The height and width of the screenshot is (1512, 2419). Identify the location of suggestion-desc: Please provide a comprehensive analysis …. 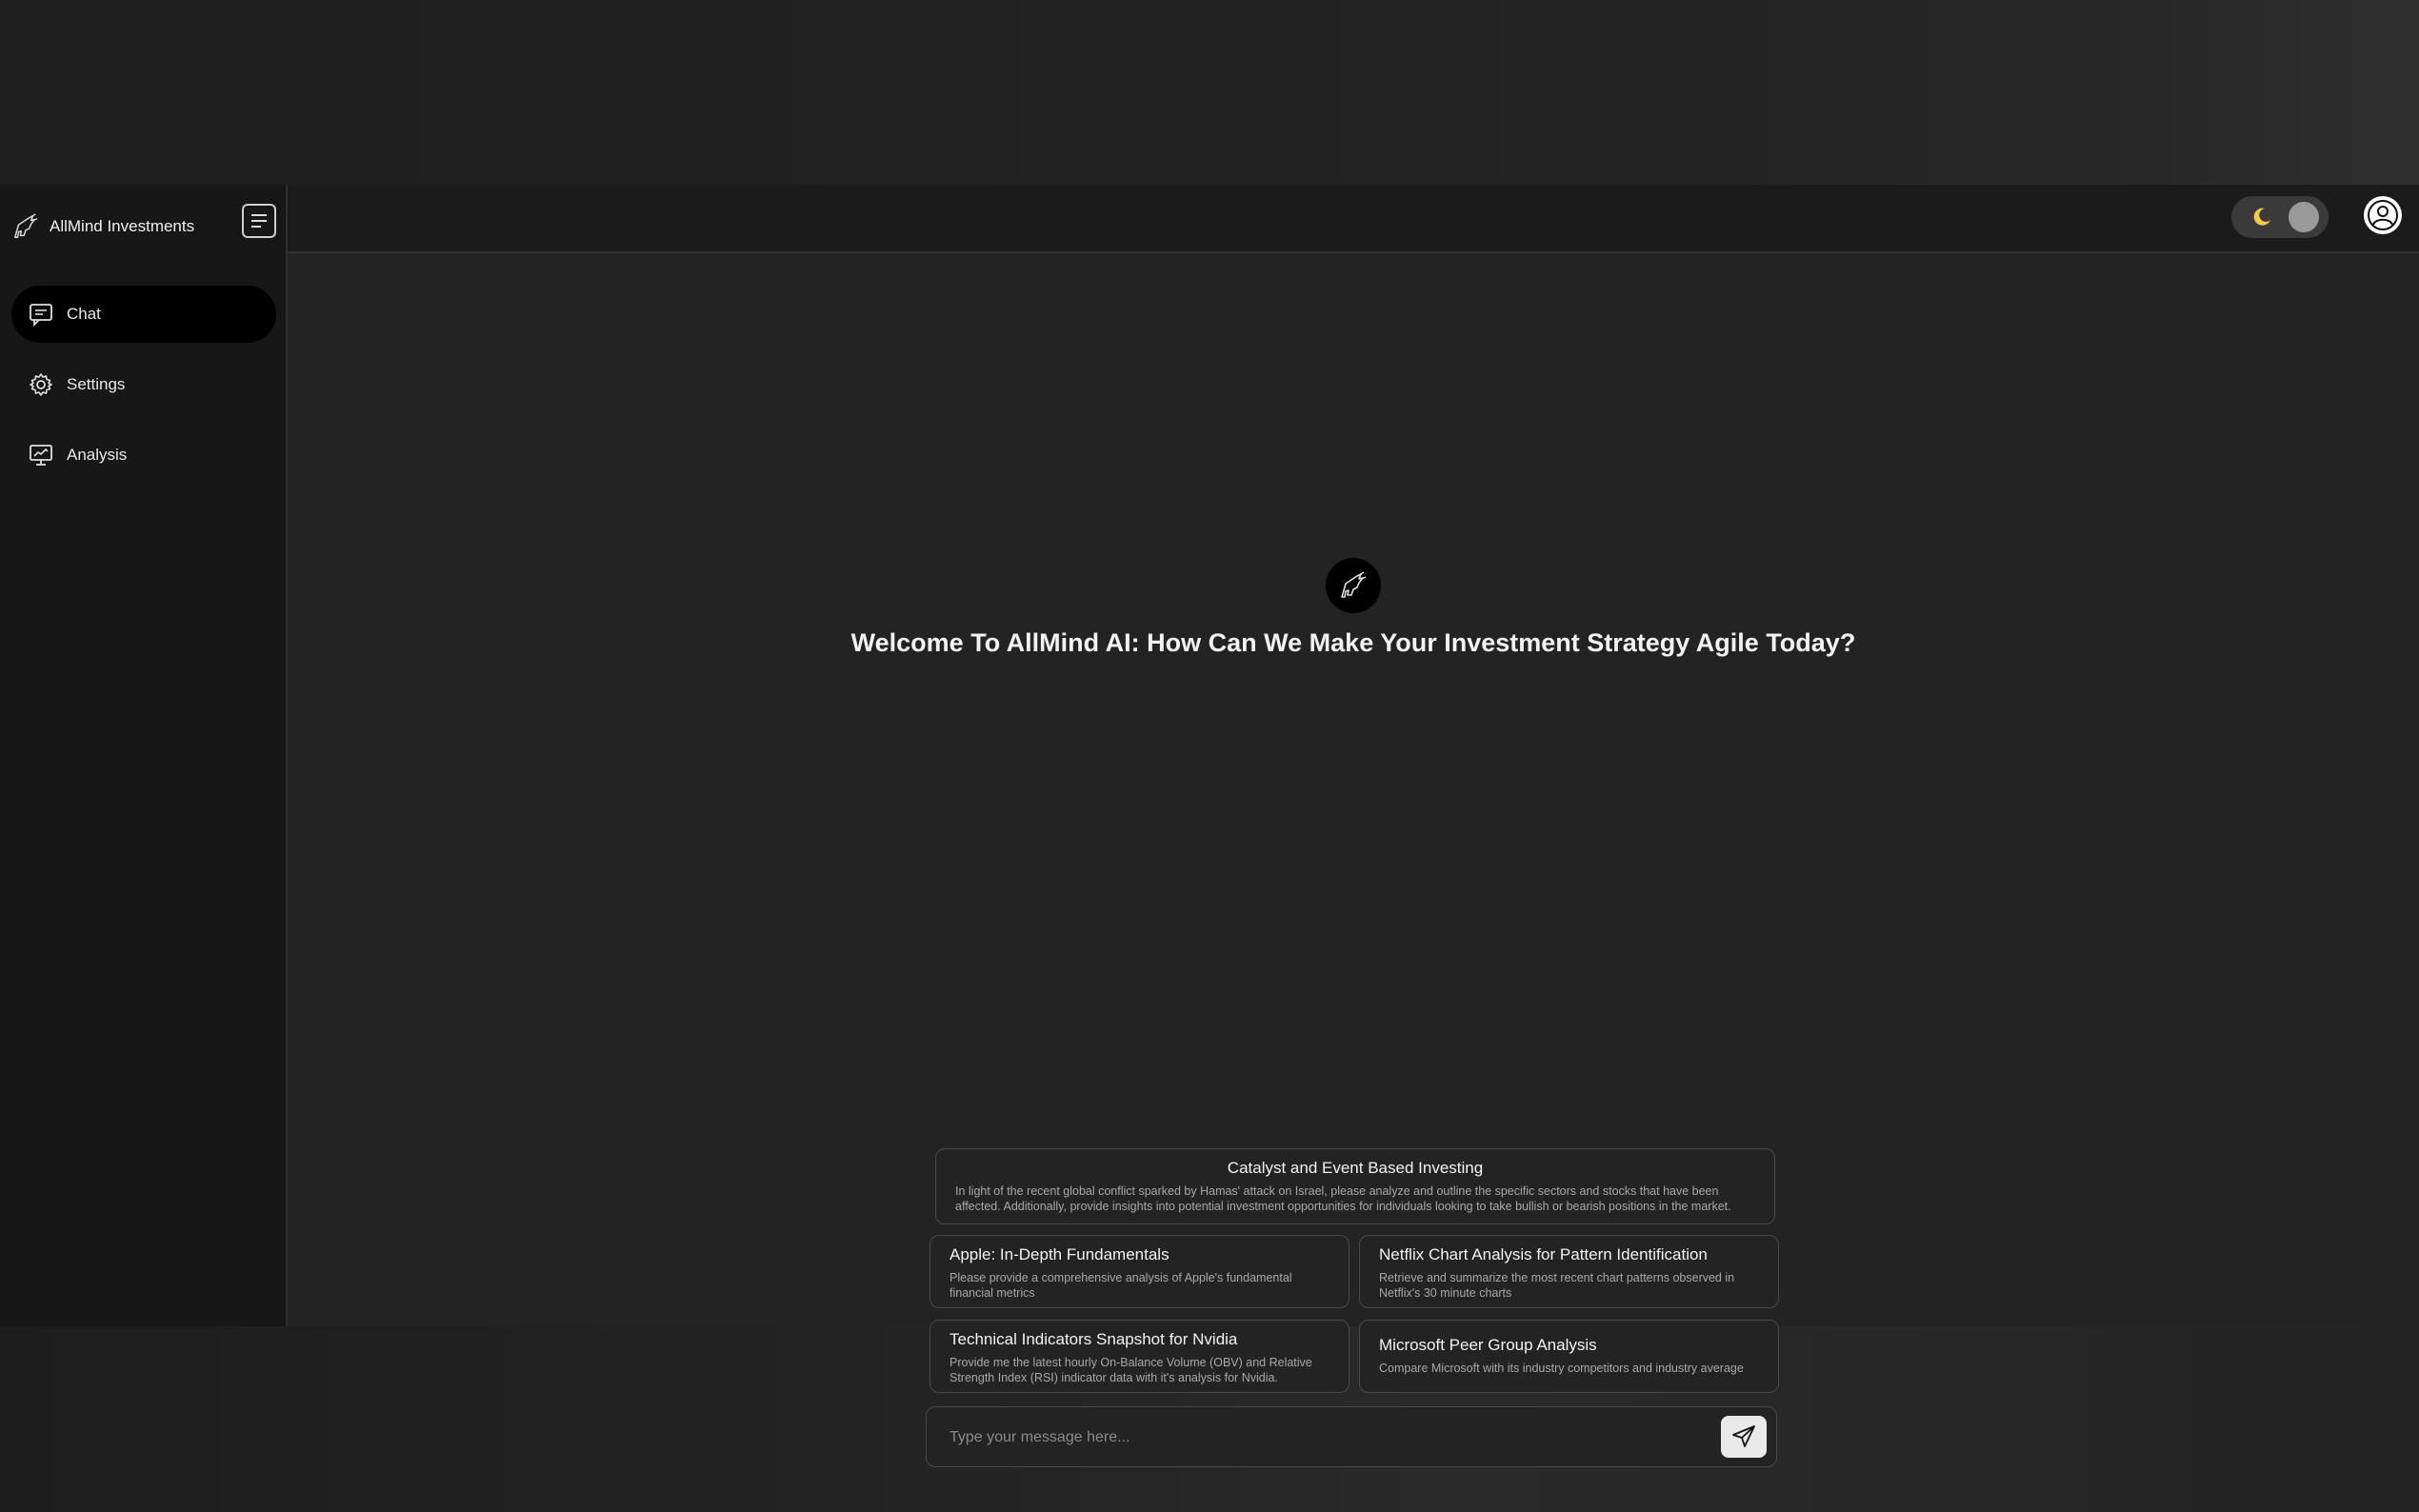
(1121, 1285).